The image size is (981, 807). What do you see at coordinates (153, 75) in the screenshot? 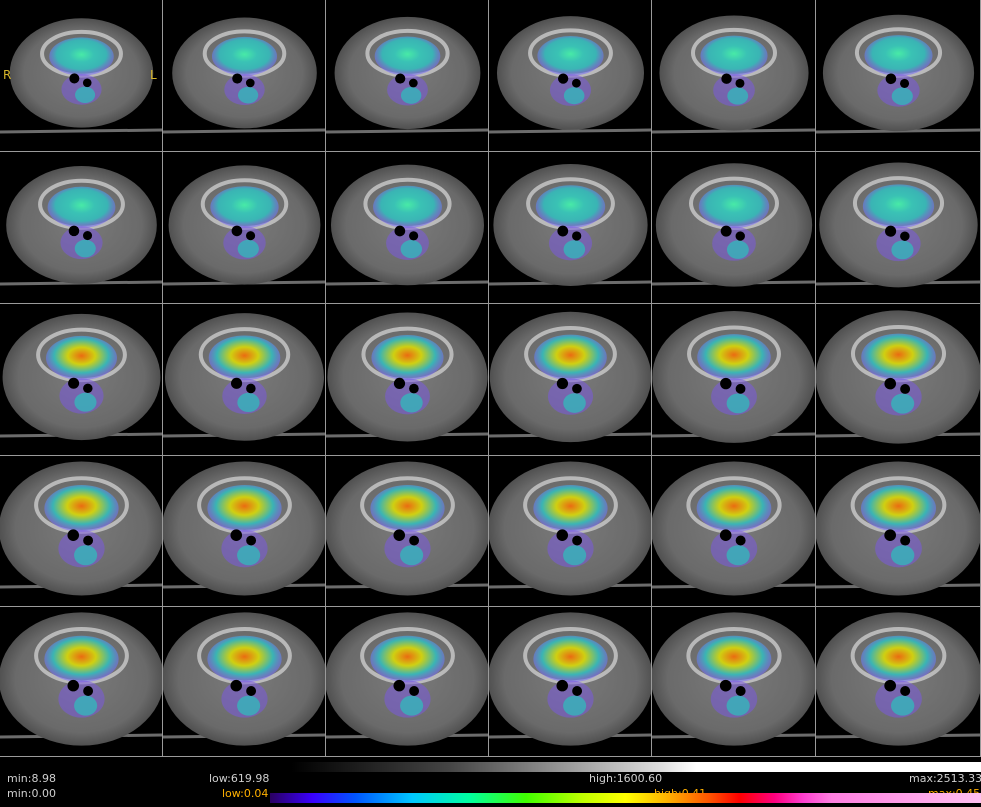
I see `orientation-left-label: L` at bounding box center [153, 75].